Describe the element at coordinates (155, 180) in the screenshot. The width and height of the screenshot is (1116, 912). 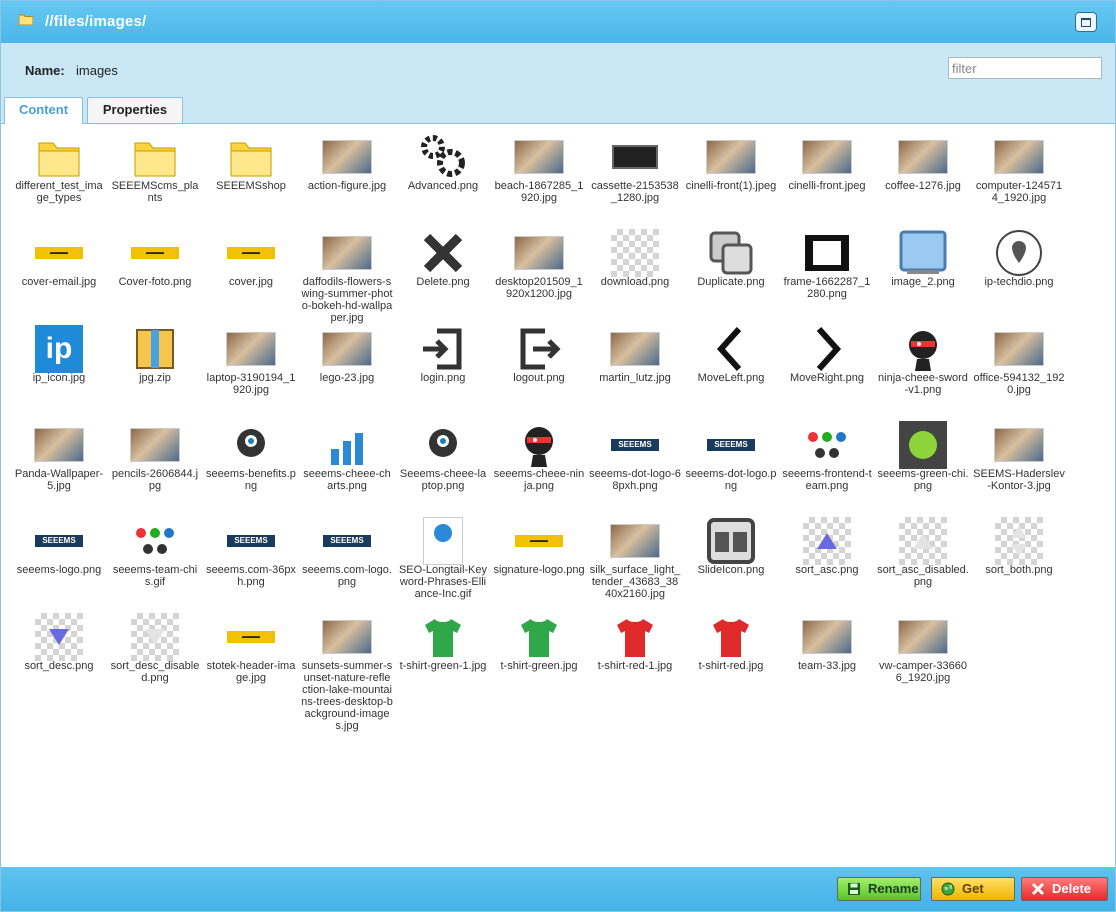
I see `folder-item: SEEEMScms_plants` at that location.